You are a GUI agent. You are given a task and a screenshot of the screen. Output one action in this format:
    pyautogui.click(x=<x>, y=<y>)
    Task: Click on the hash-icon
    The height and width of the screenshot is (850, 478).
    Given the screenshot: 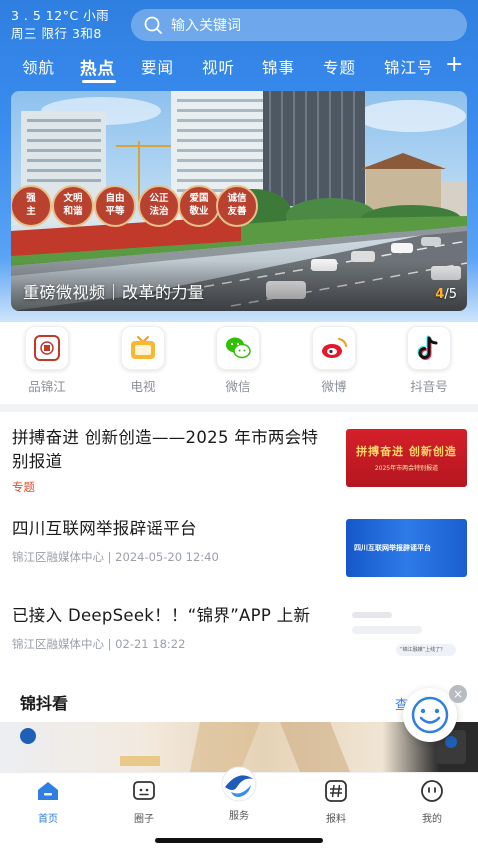 What is the action you would take?
    pyautogui.click(x=336, y=791)
    